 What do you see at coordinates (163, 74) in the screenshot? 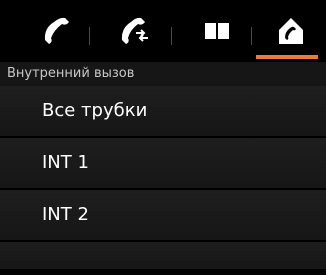
I see `section-header: Внутренний вызов` at bounding box center [163, 74].